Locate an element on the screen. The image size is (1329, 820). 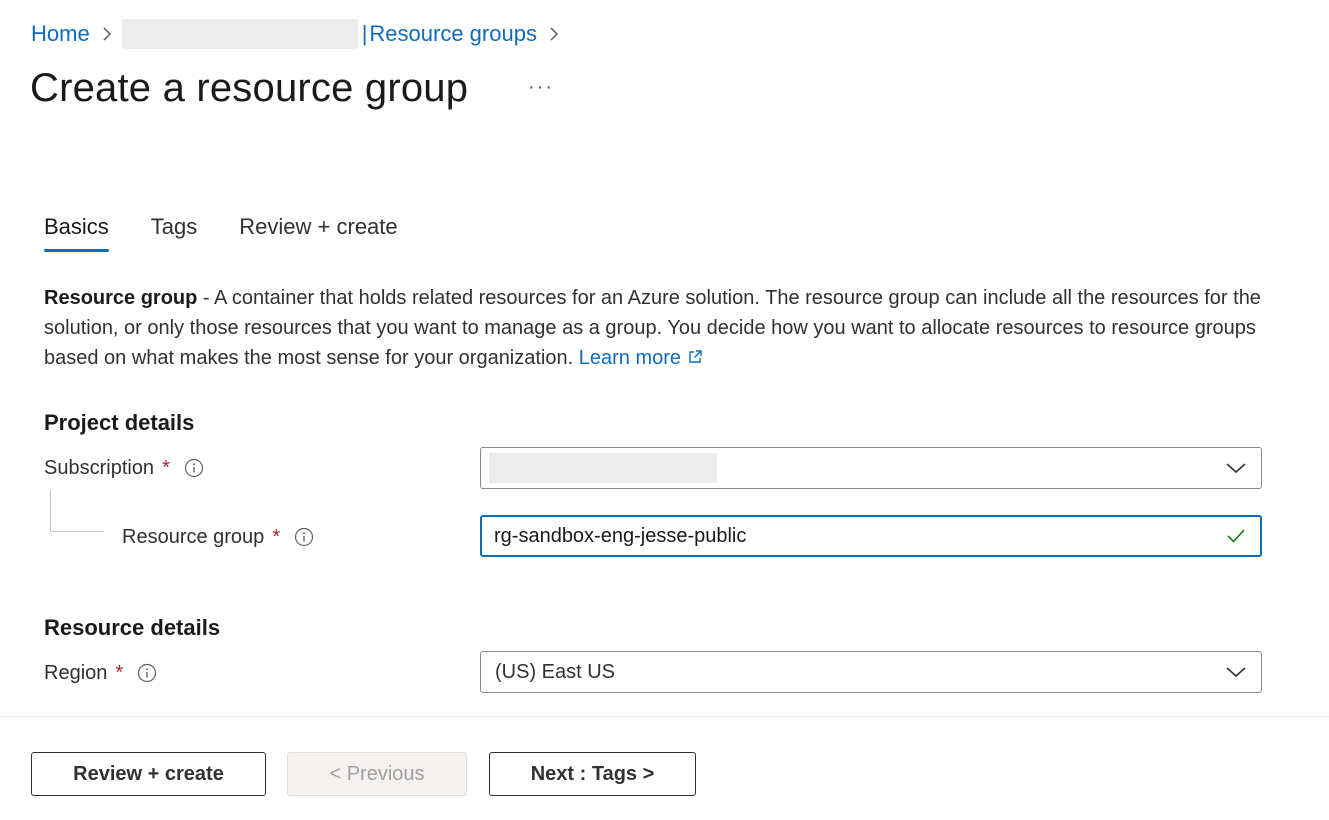
review-create-button: Review + create is located at coordinates (148, 774).